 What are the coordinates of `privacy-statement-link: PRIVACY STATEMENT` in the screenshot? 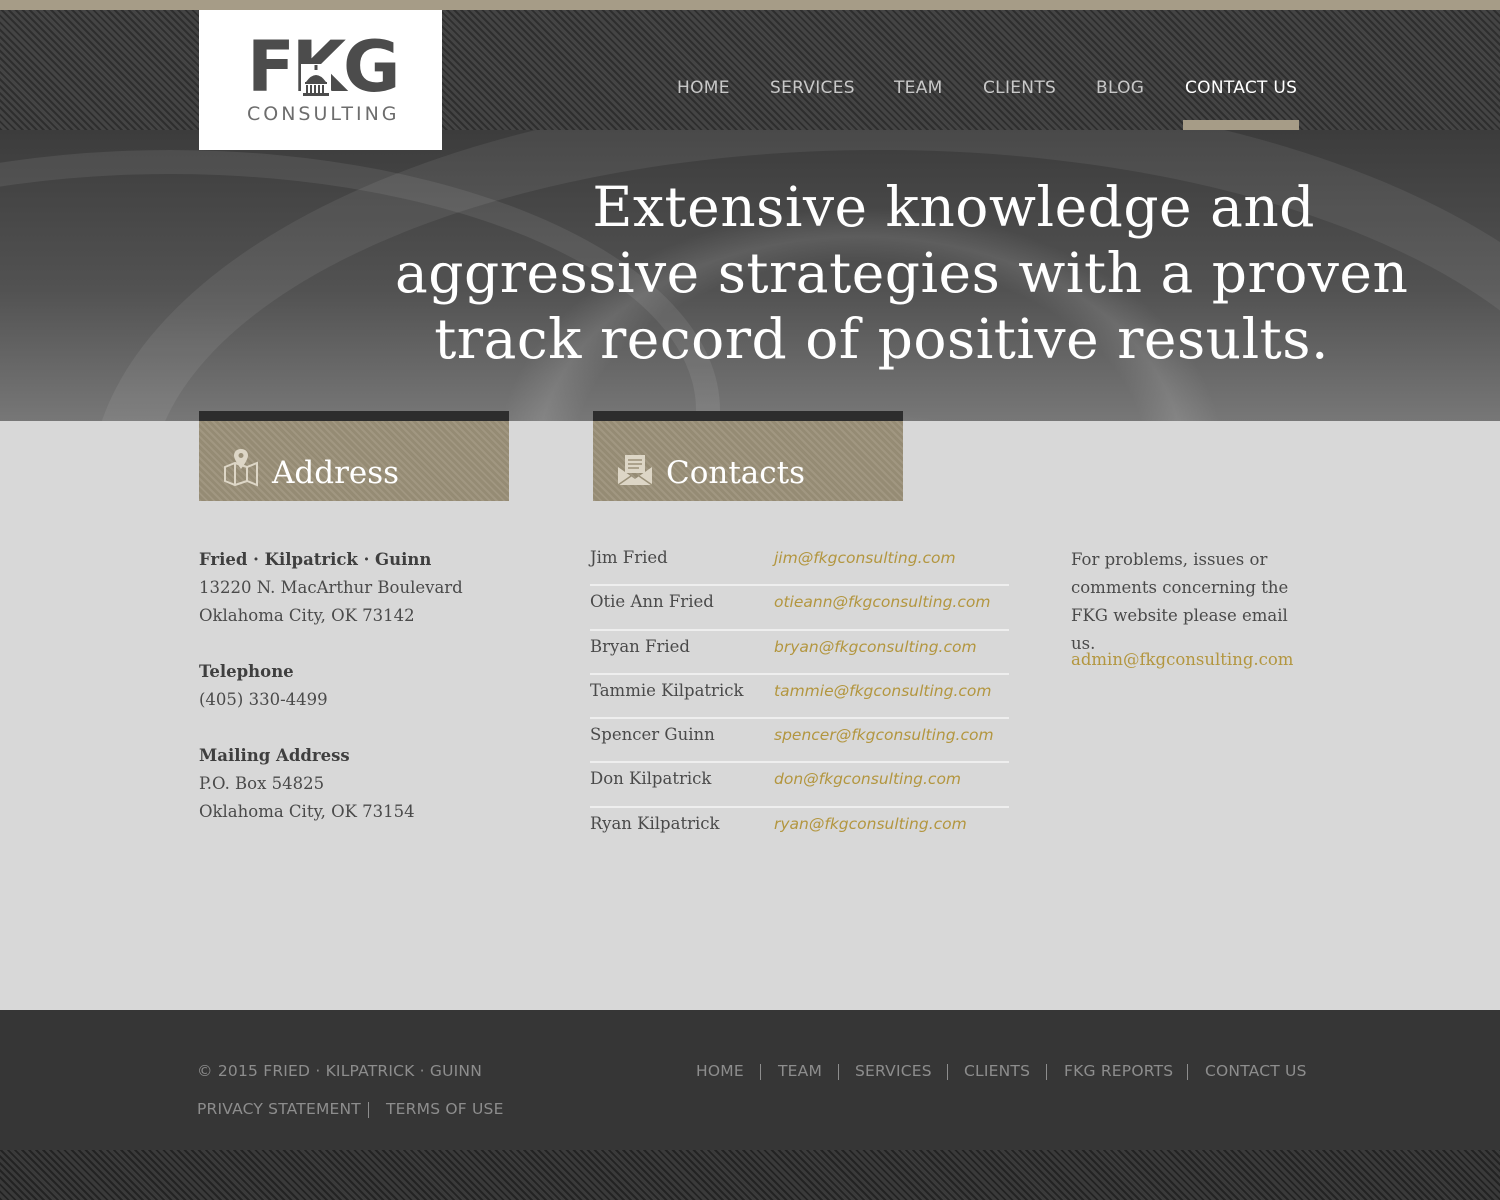 It's located at (279, 1109).